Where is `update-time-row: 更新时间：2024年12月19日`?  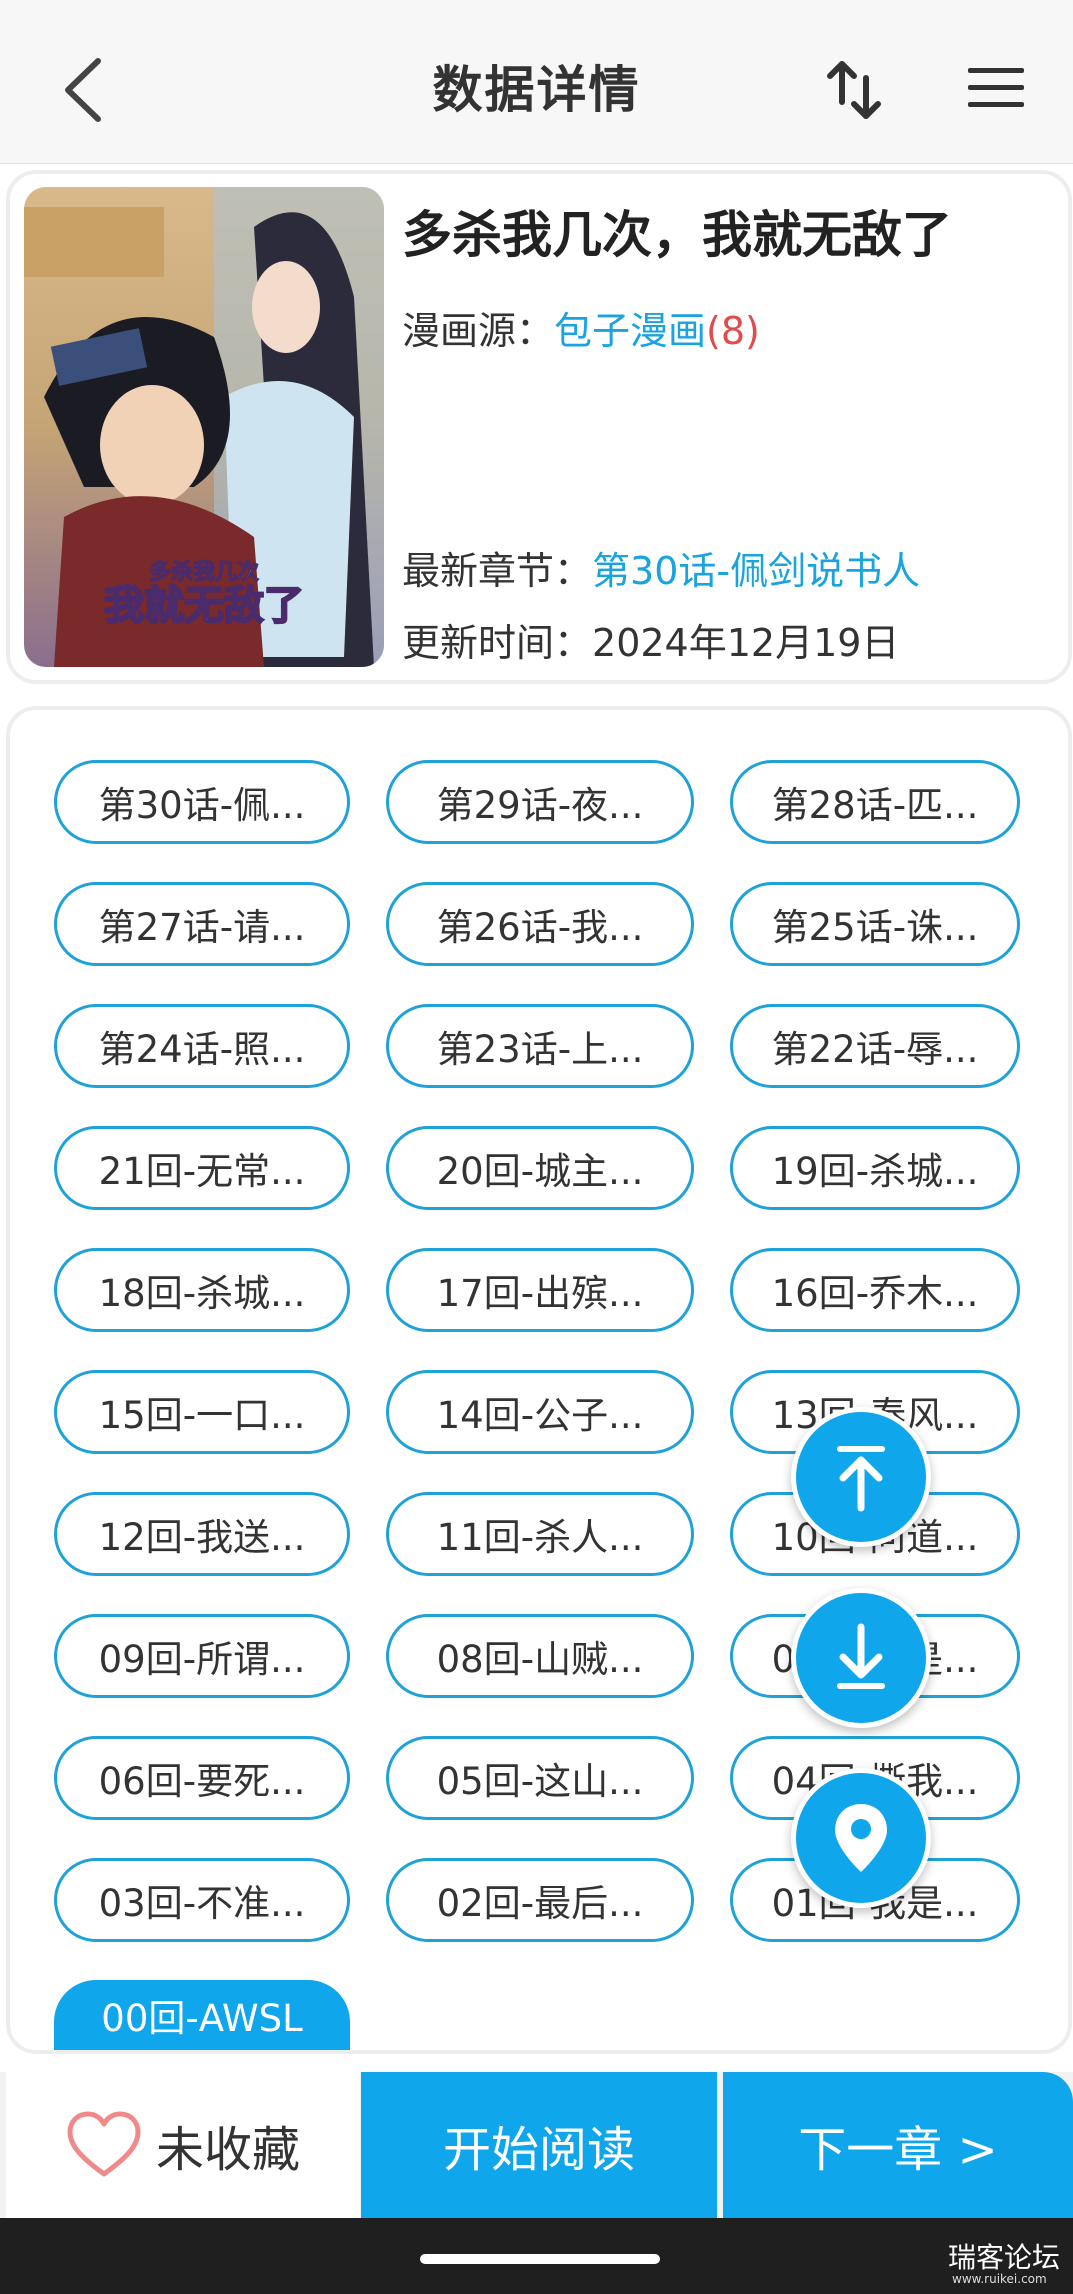 update-time-row: 更新时间：2024年12月19日 is located at coordinates (650, 639).